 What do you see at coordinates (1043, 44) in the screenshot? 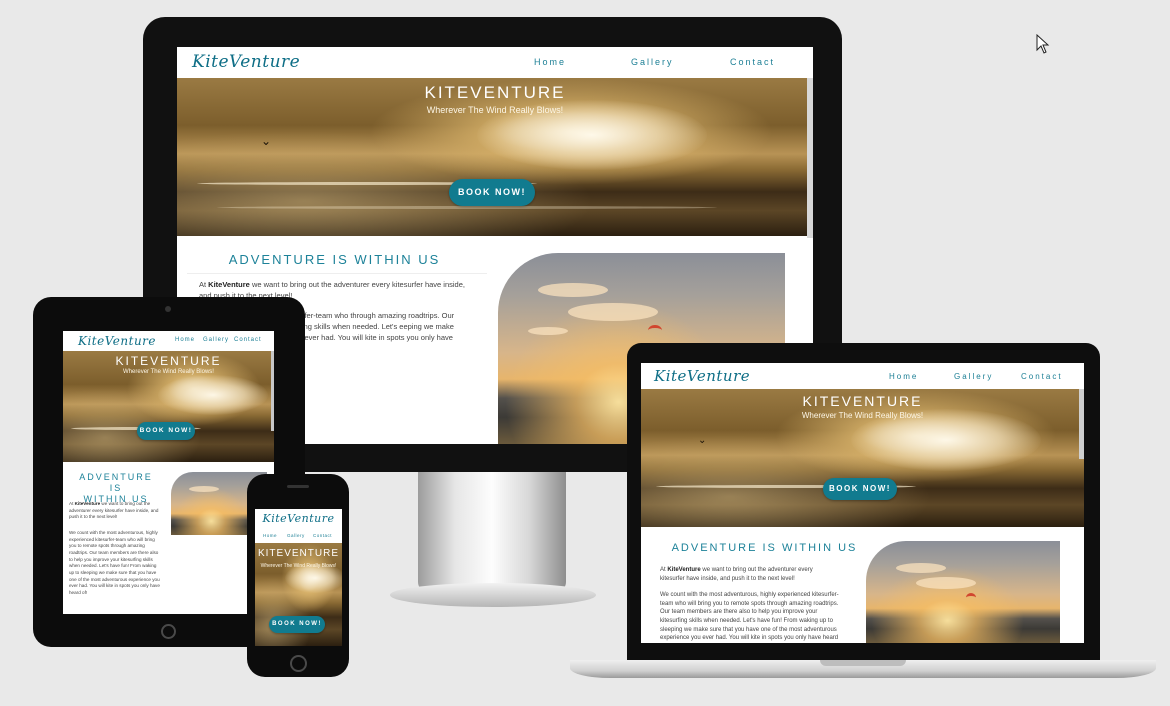
I see `mouse-pointer-icon` at bounding box center [1043, 44].